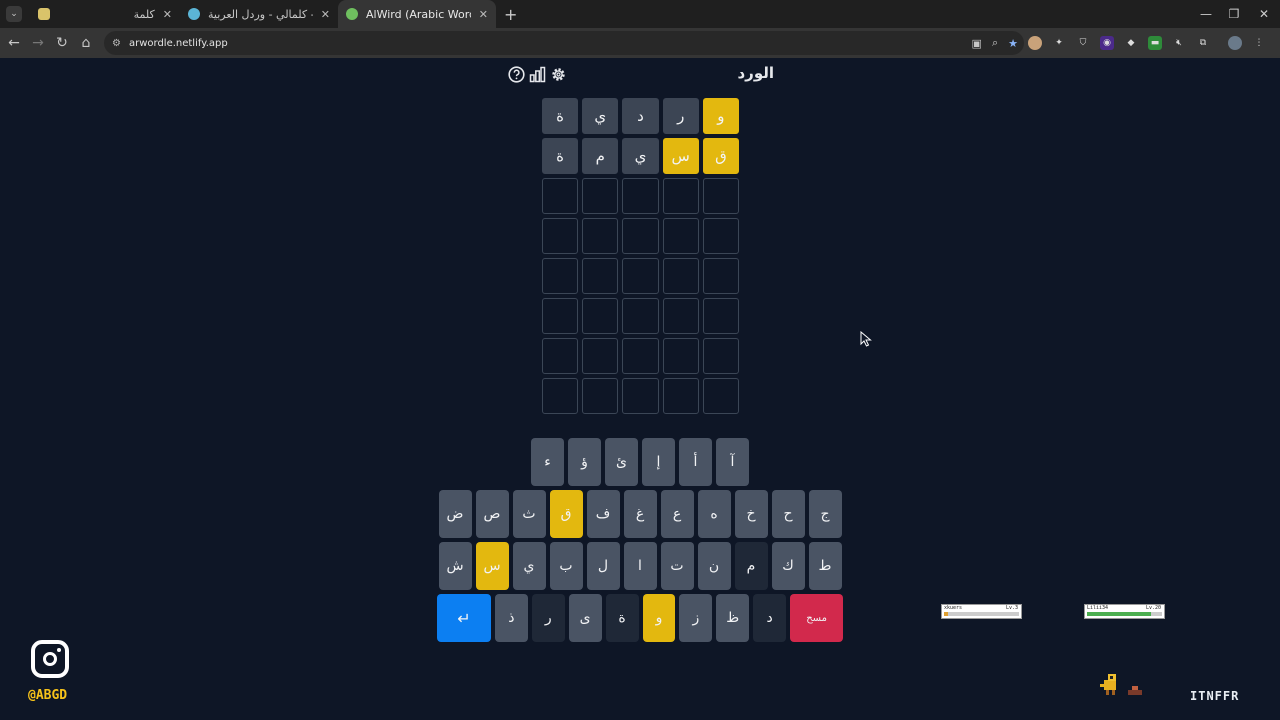 This screenshot has height=720, width=1280. What do you see at coordinates (640, 514) in the screenshot?
I see `key: غ` at bounding box center [640, 514].